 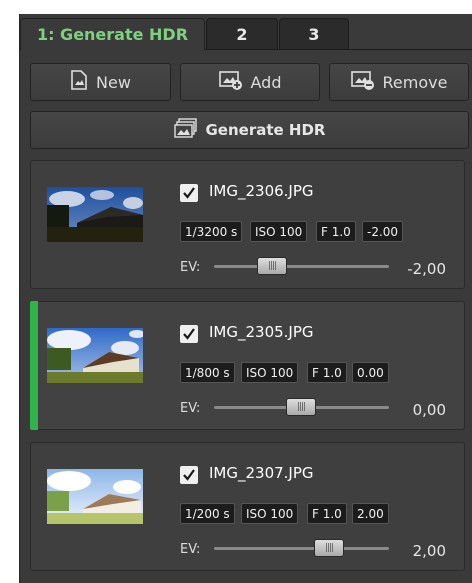 What do you see at coordinates (383, 231) in the screenshot?
I see `exposure-badge: -2.00` at bounding box center [383, 231].